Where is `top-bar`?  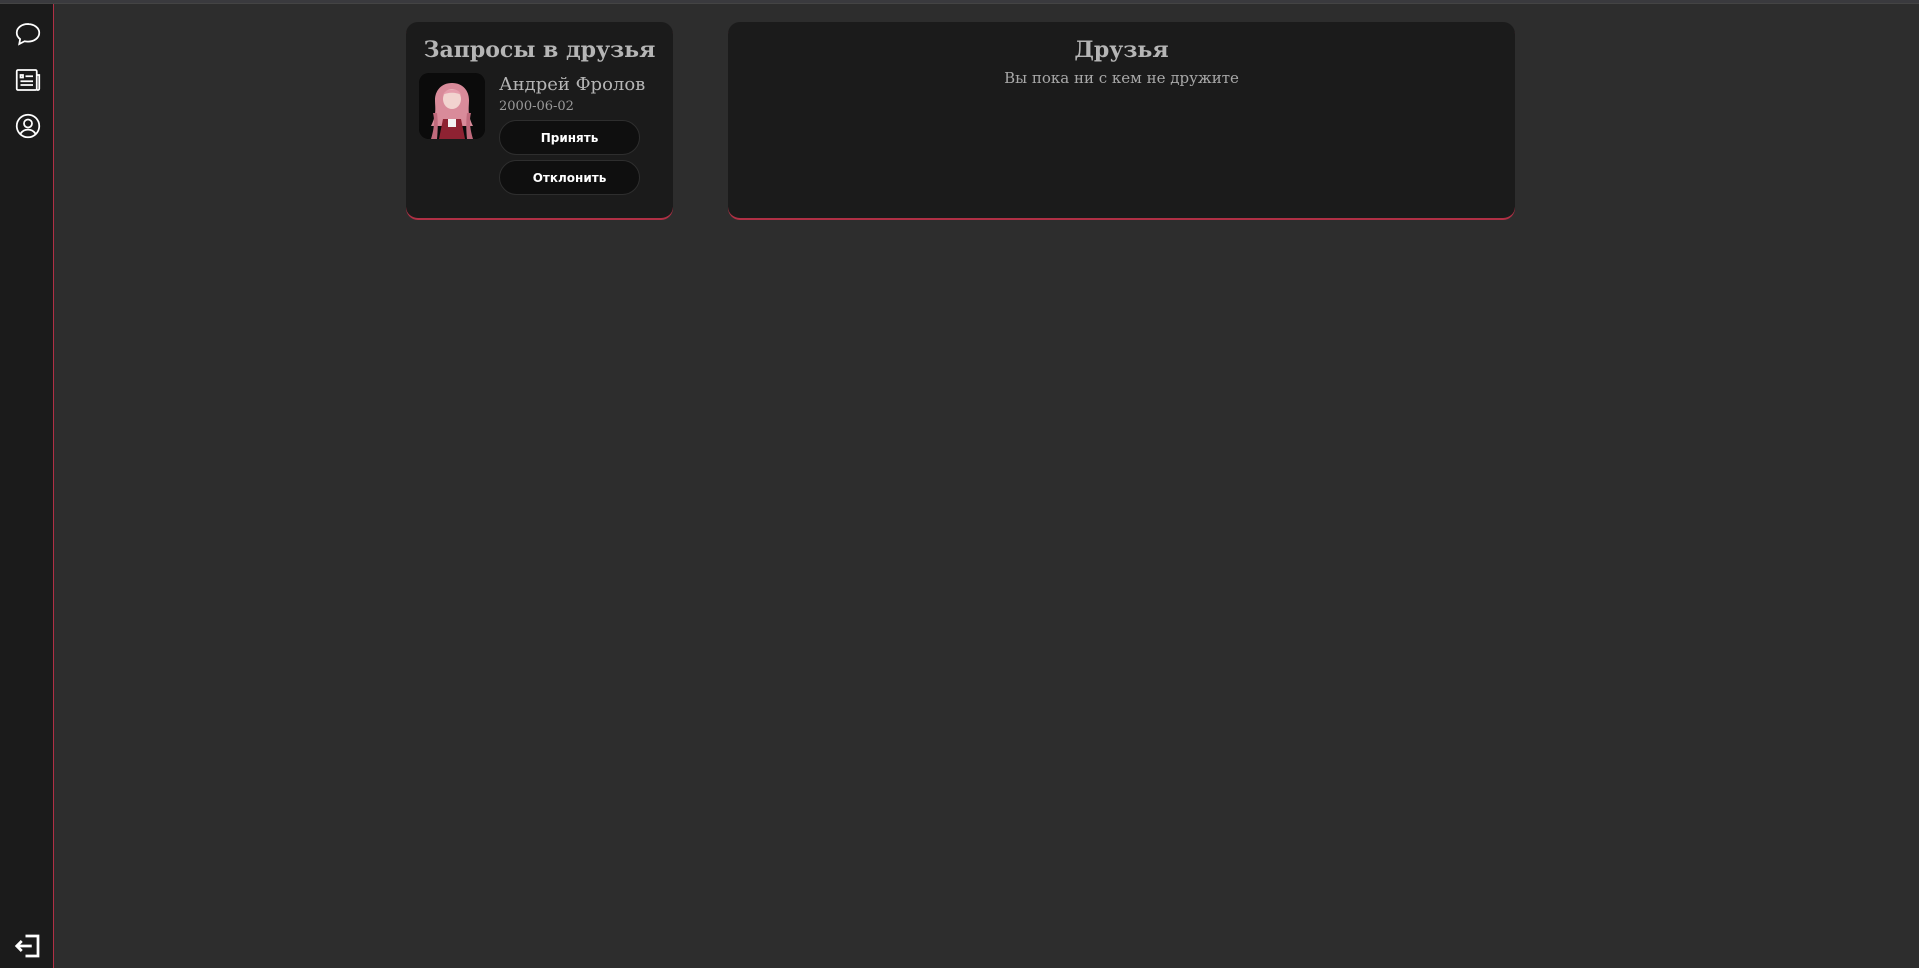 top-bar is located at coordinates (959, 2).